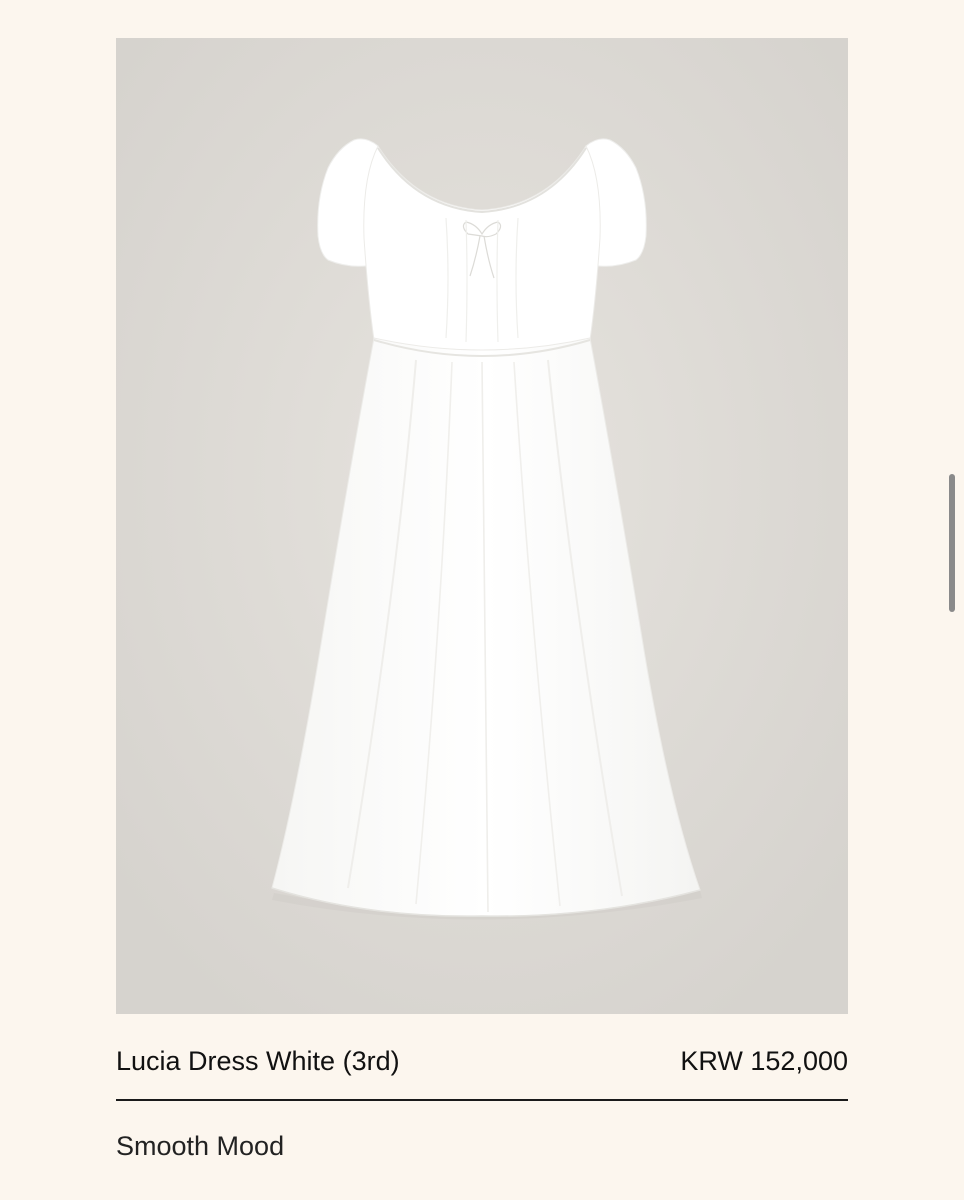 The width and height of the screenshot is (964, 1200). What do you see at coordinates (200, 1146) in the screenshot?
I see `product-description: Smooth Mood` at bounding box center [200, 1146].